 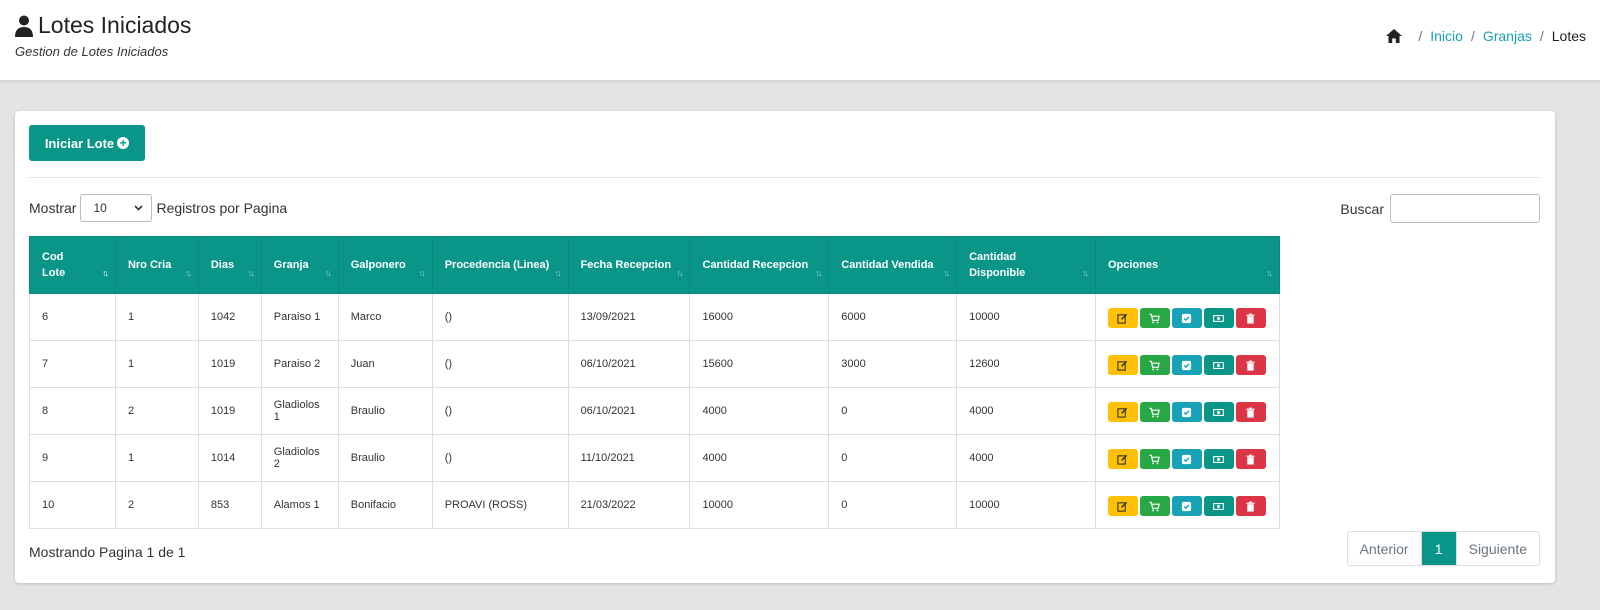 I want to click on breadcrumb-granjas: Granjas, so click(x=1507, y=36).